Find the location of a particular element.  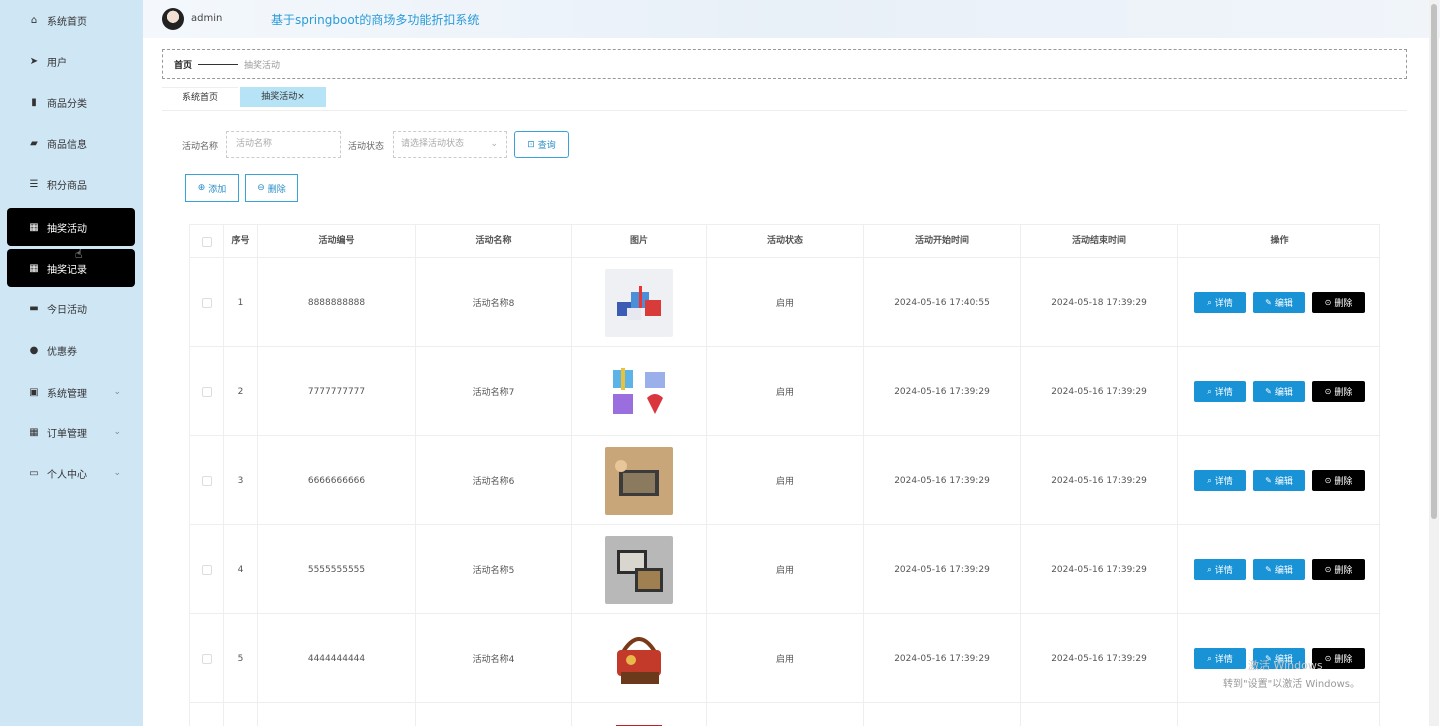

sidebar-item-orders: ▦ 订单管理 ⌄ is located at coordinates (71, 432).